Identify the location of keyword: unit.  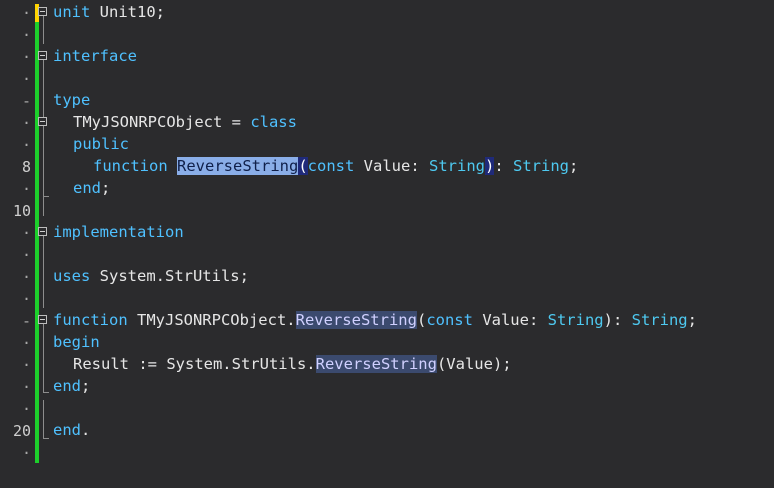
(72, 12).